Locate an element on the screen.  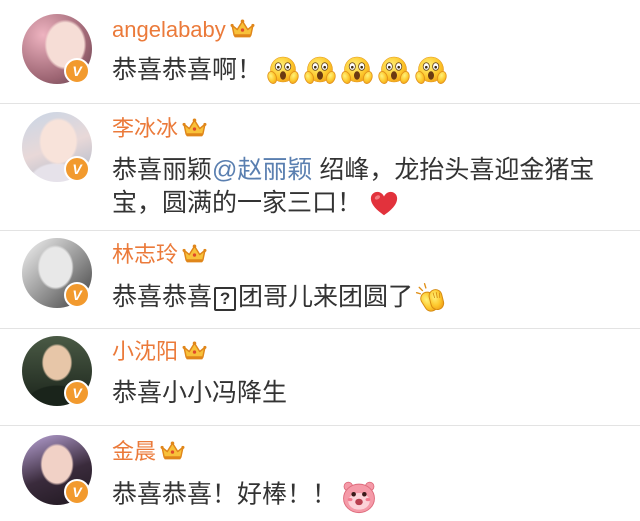
comment-text: 恭喜恭喜！好棒！！ is located at coordinates (245, 496).